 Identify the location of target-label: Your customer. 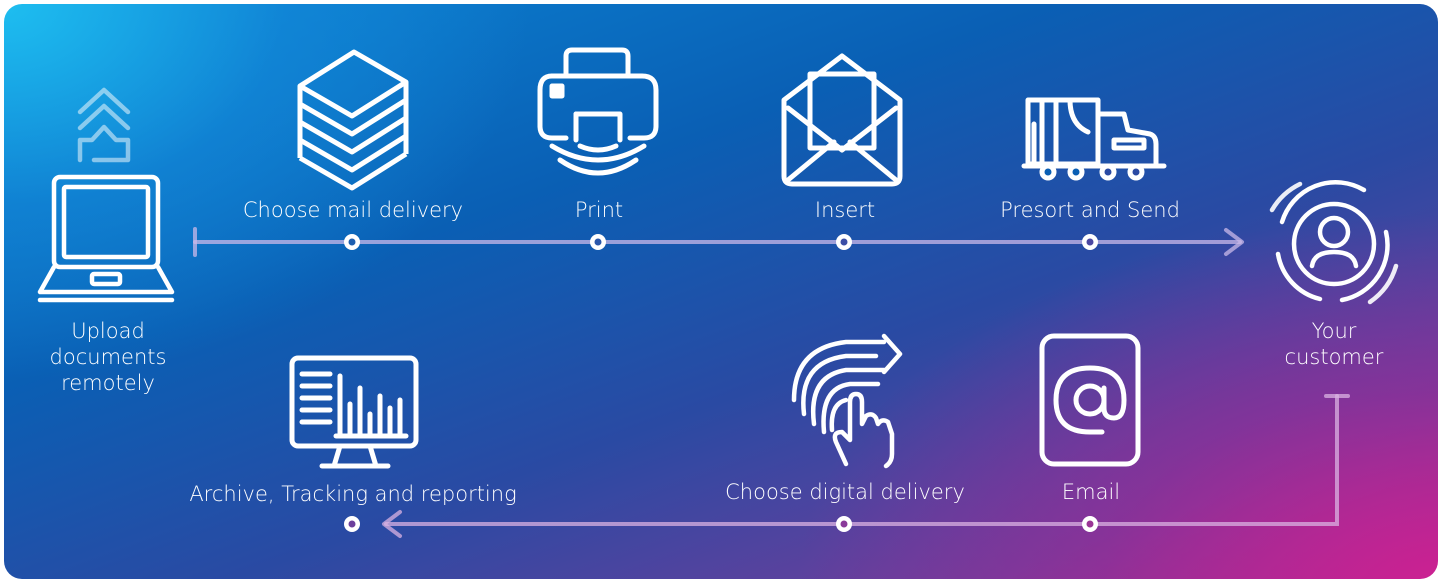
(1334, 344).